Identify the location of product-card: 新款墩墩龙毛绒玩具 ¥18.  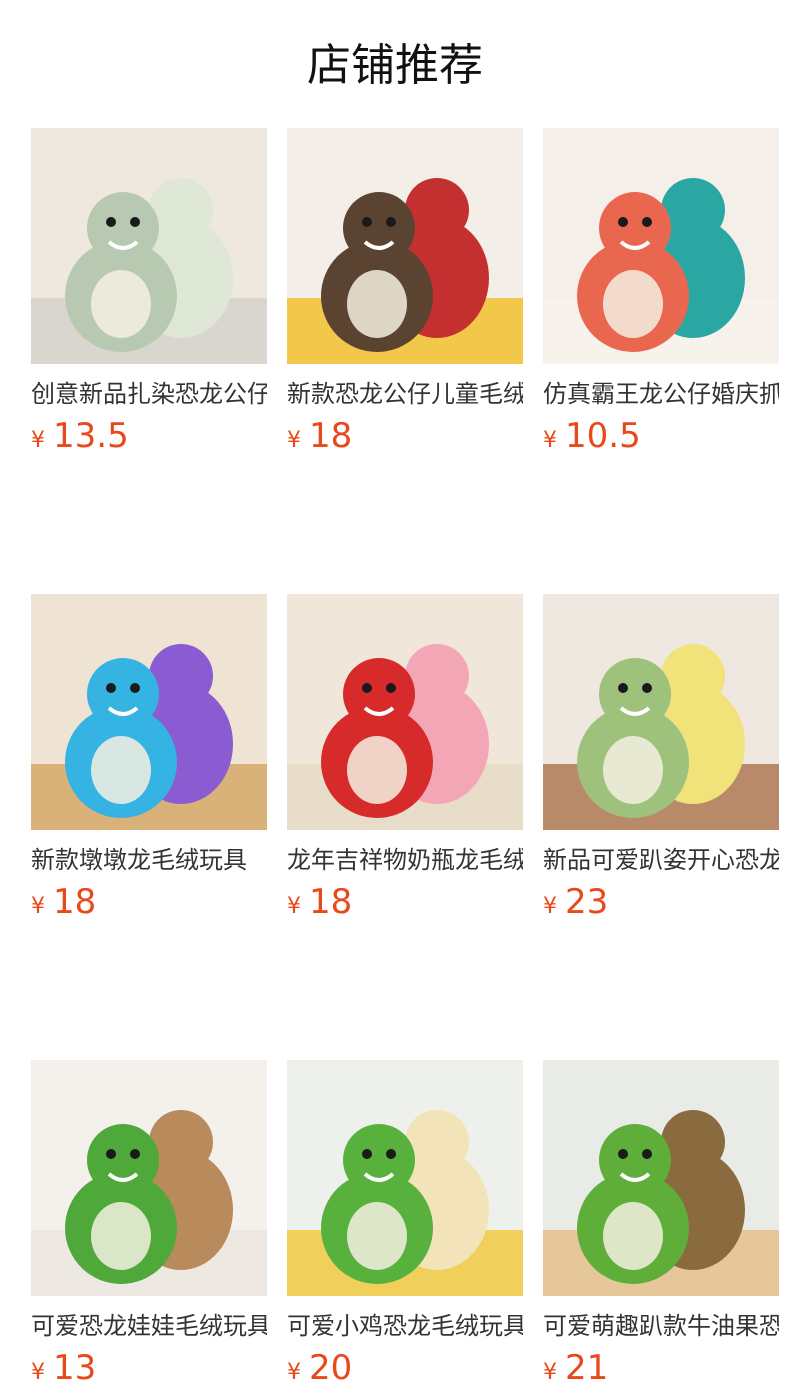
(149, 761).